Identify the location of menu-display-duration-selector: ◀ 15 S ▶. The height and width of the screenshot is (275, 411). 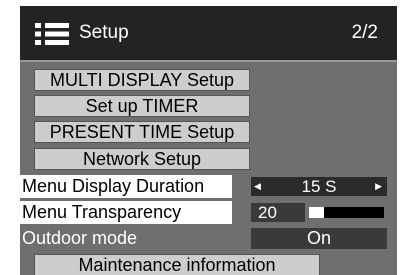
(319, 186).